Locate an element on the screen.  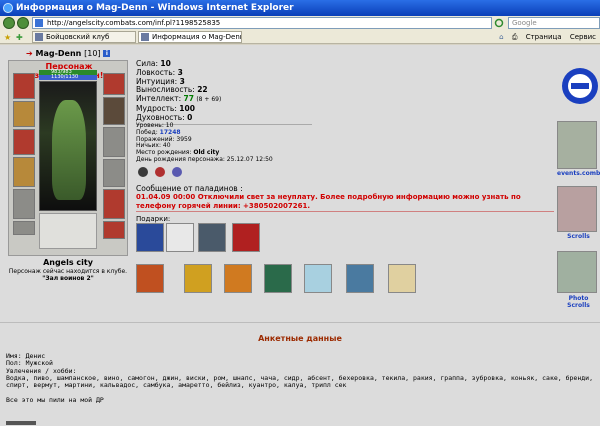
events-scroll-icon is located at coordinates (577, 145).